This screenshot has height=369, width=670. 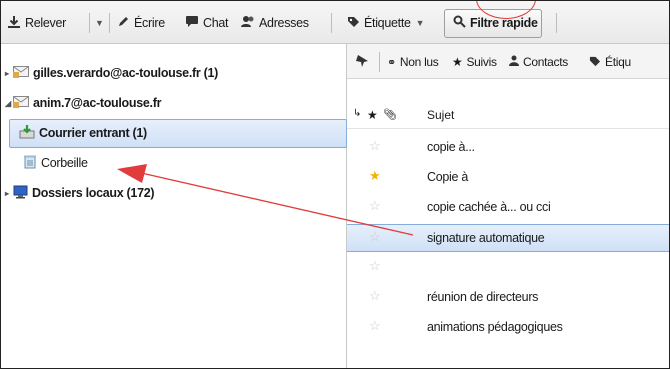 What do you see at coordinates (97, 103) in the screenshot?
I see `folder-label: anim.7@ac-toulouse.fr` at bounding box center [97, 103].